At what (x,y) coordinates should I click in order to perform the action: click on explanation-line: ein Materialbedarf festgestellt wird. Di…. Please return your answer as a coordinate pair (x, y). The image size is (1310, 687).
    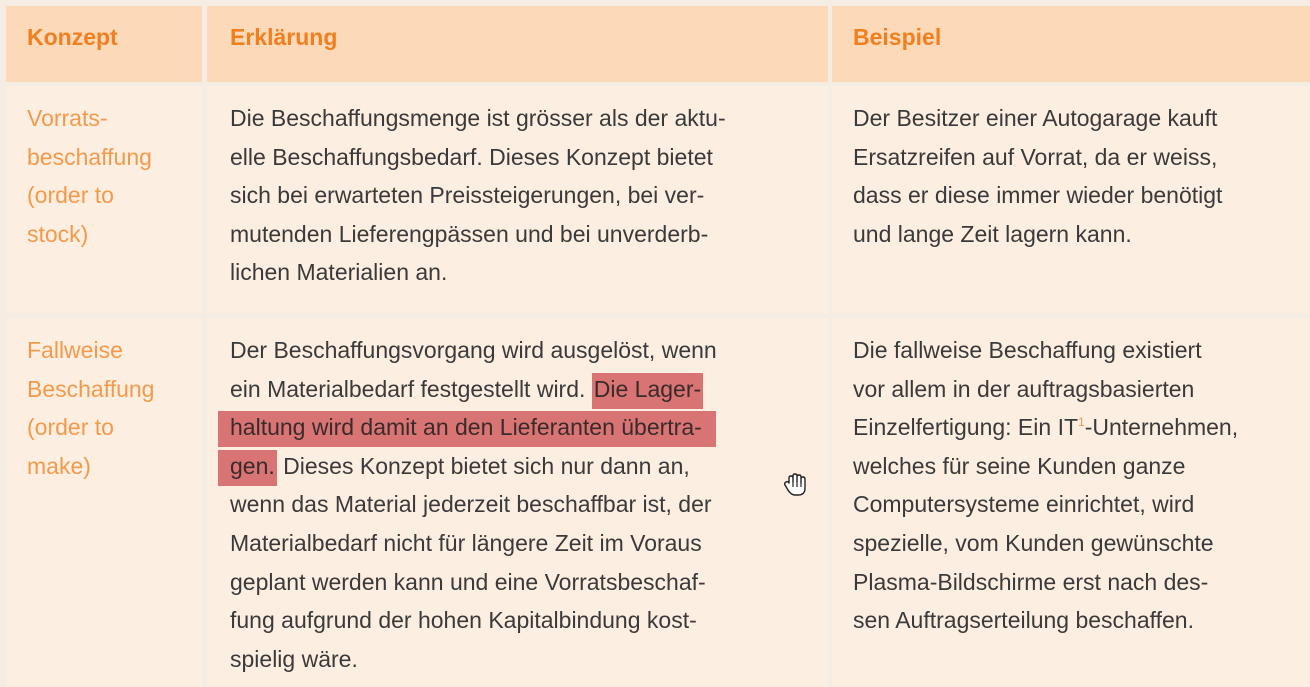
    Looking at the image, I should click on (529, 389).